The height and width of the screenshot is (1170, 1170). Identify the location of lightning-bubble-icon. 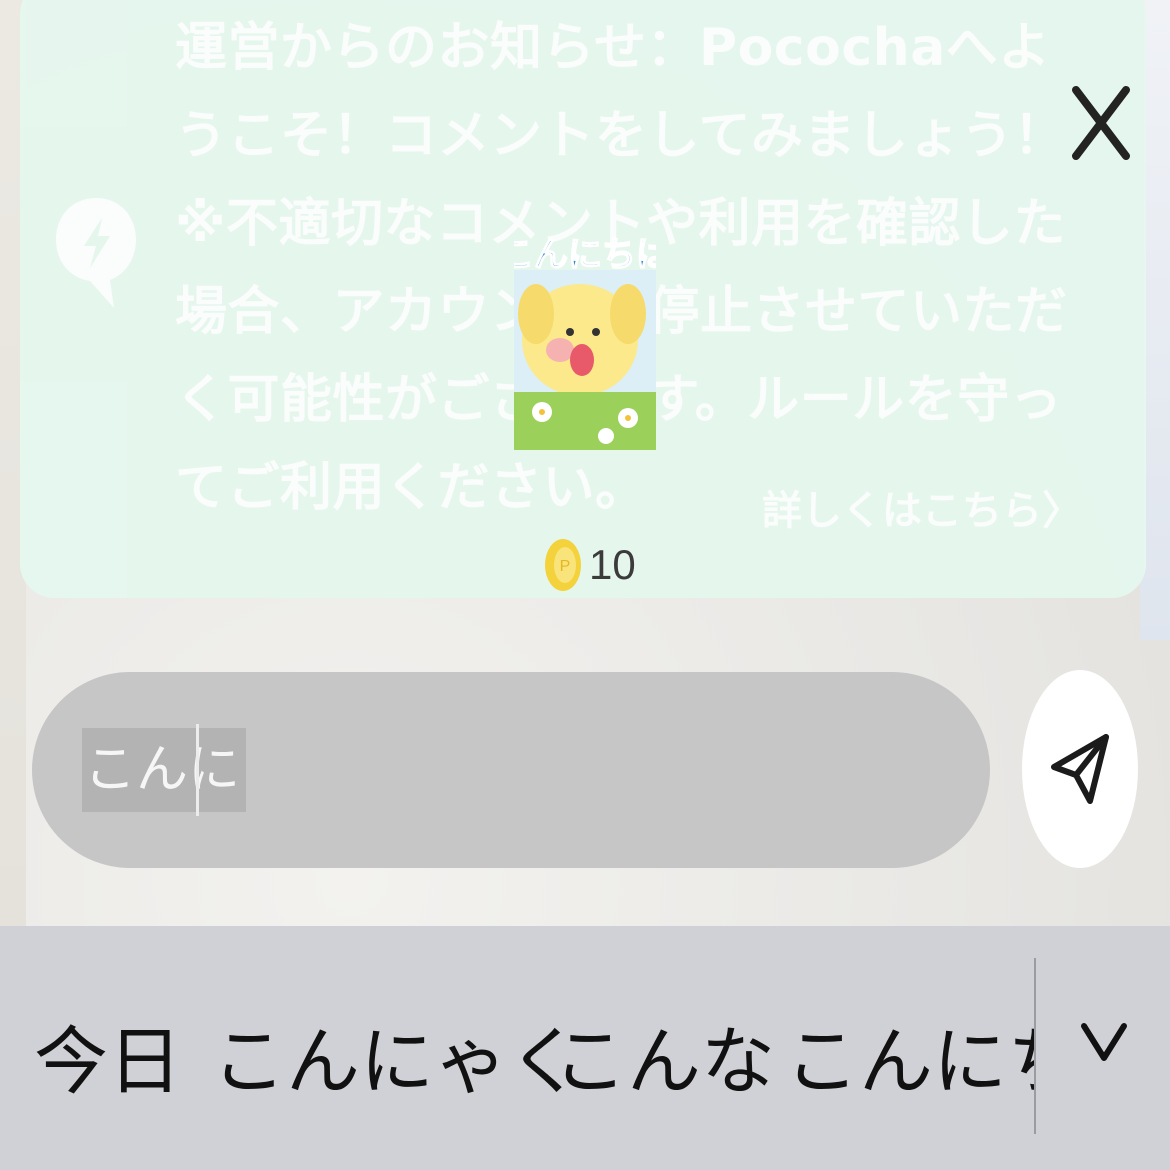
(96, 253).